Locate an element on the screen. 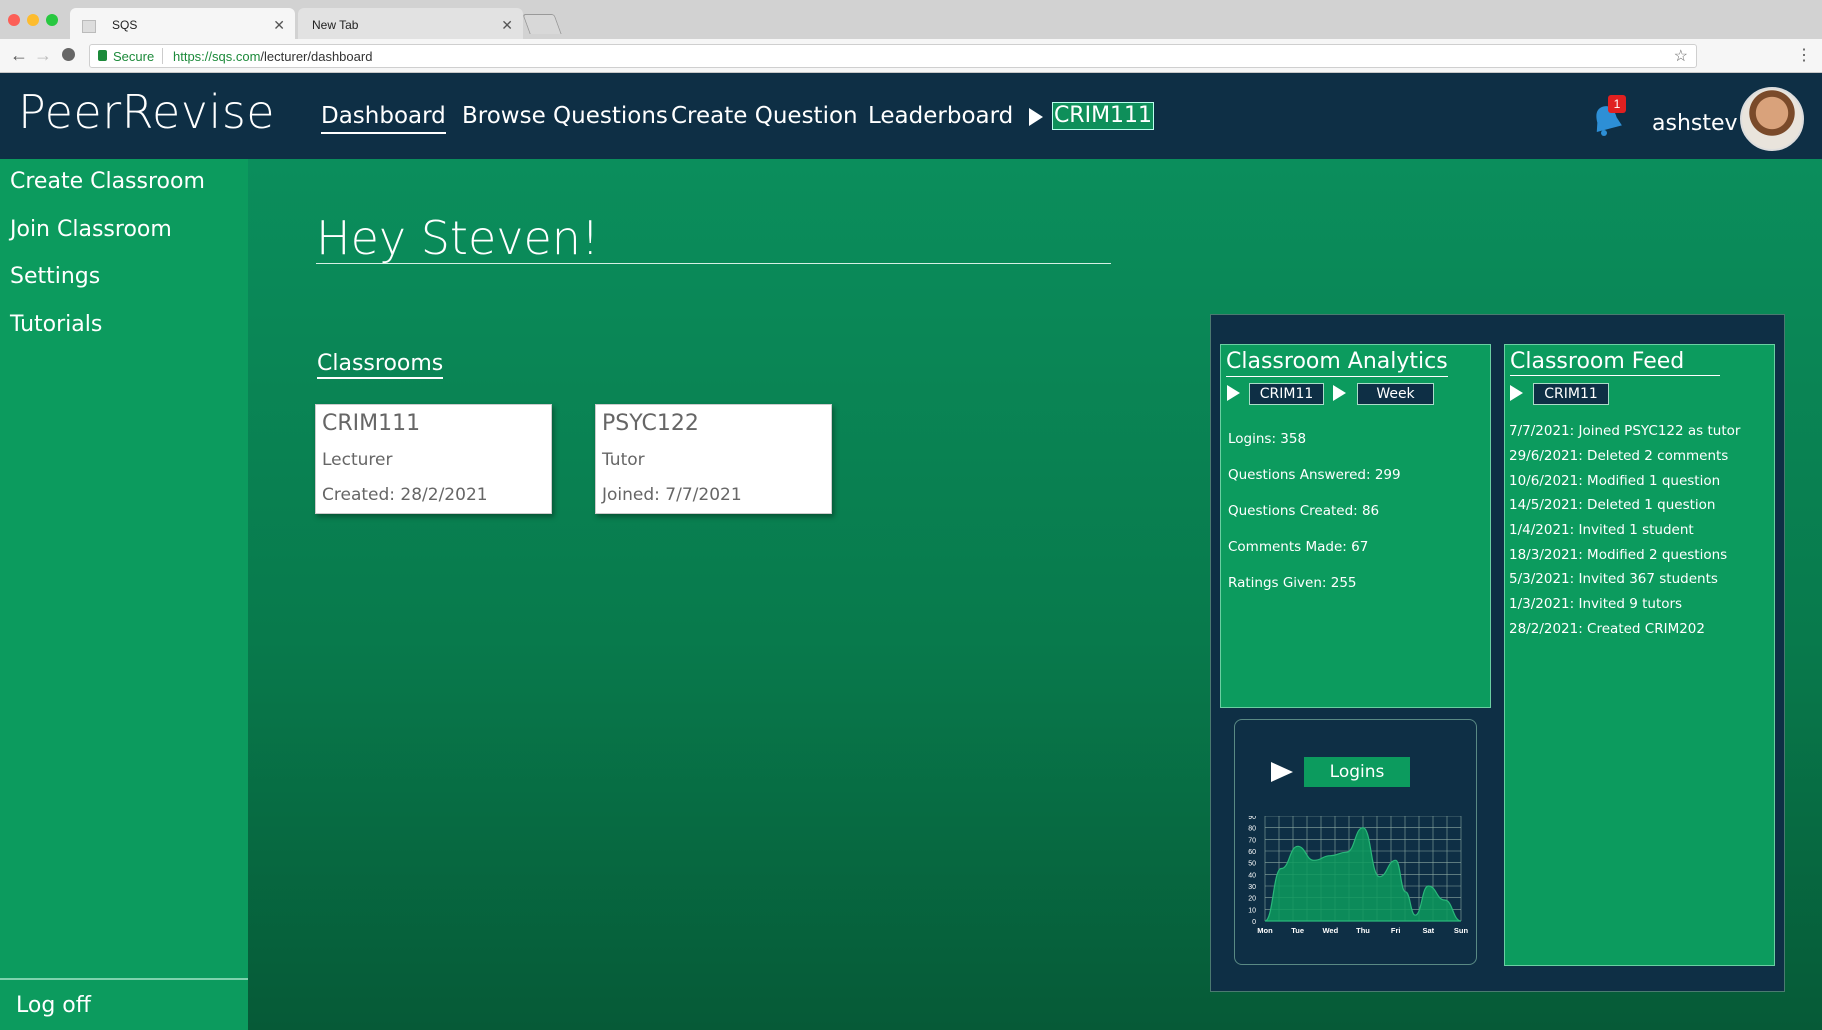 The image size is (1822, 1030). feed-item: 1/4/2021: Invited 1 student is located at coordinates (1601, 530).